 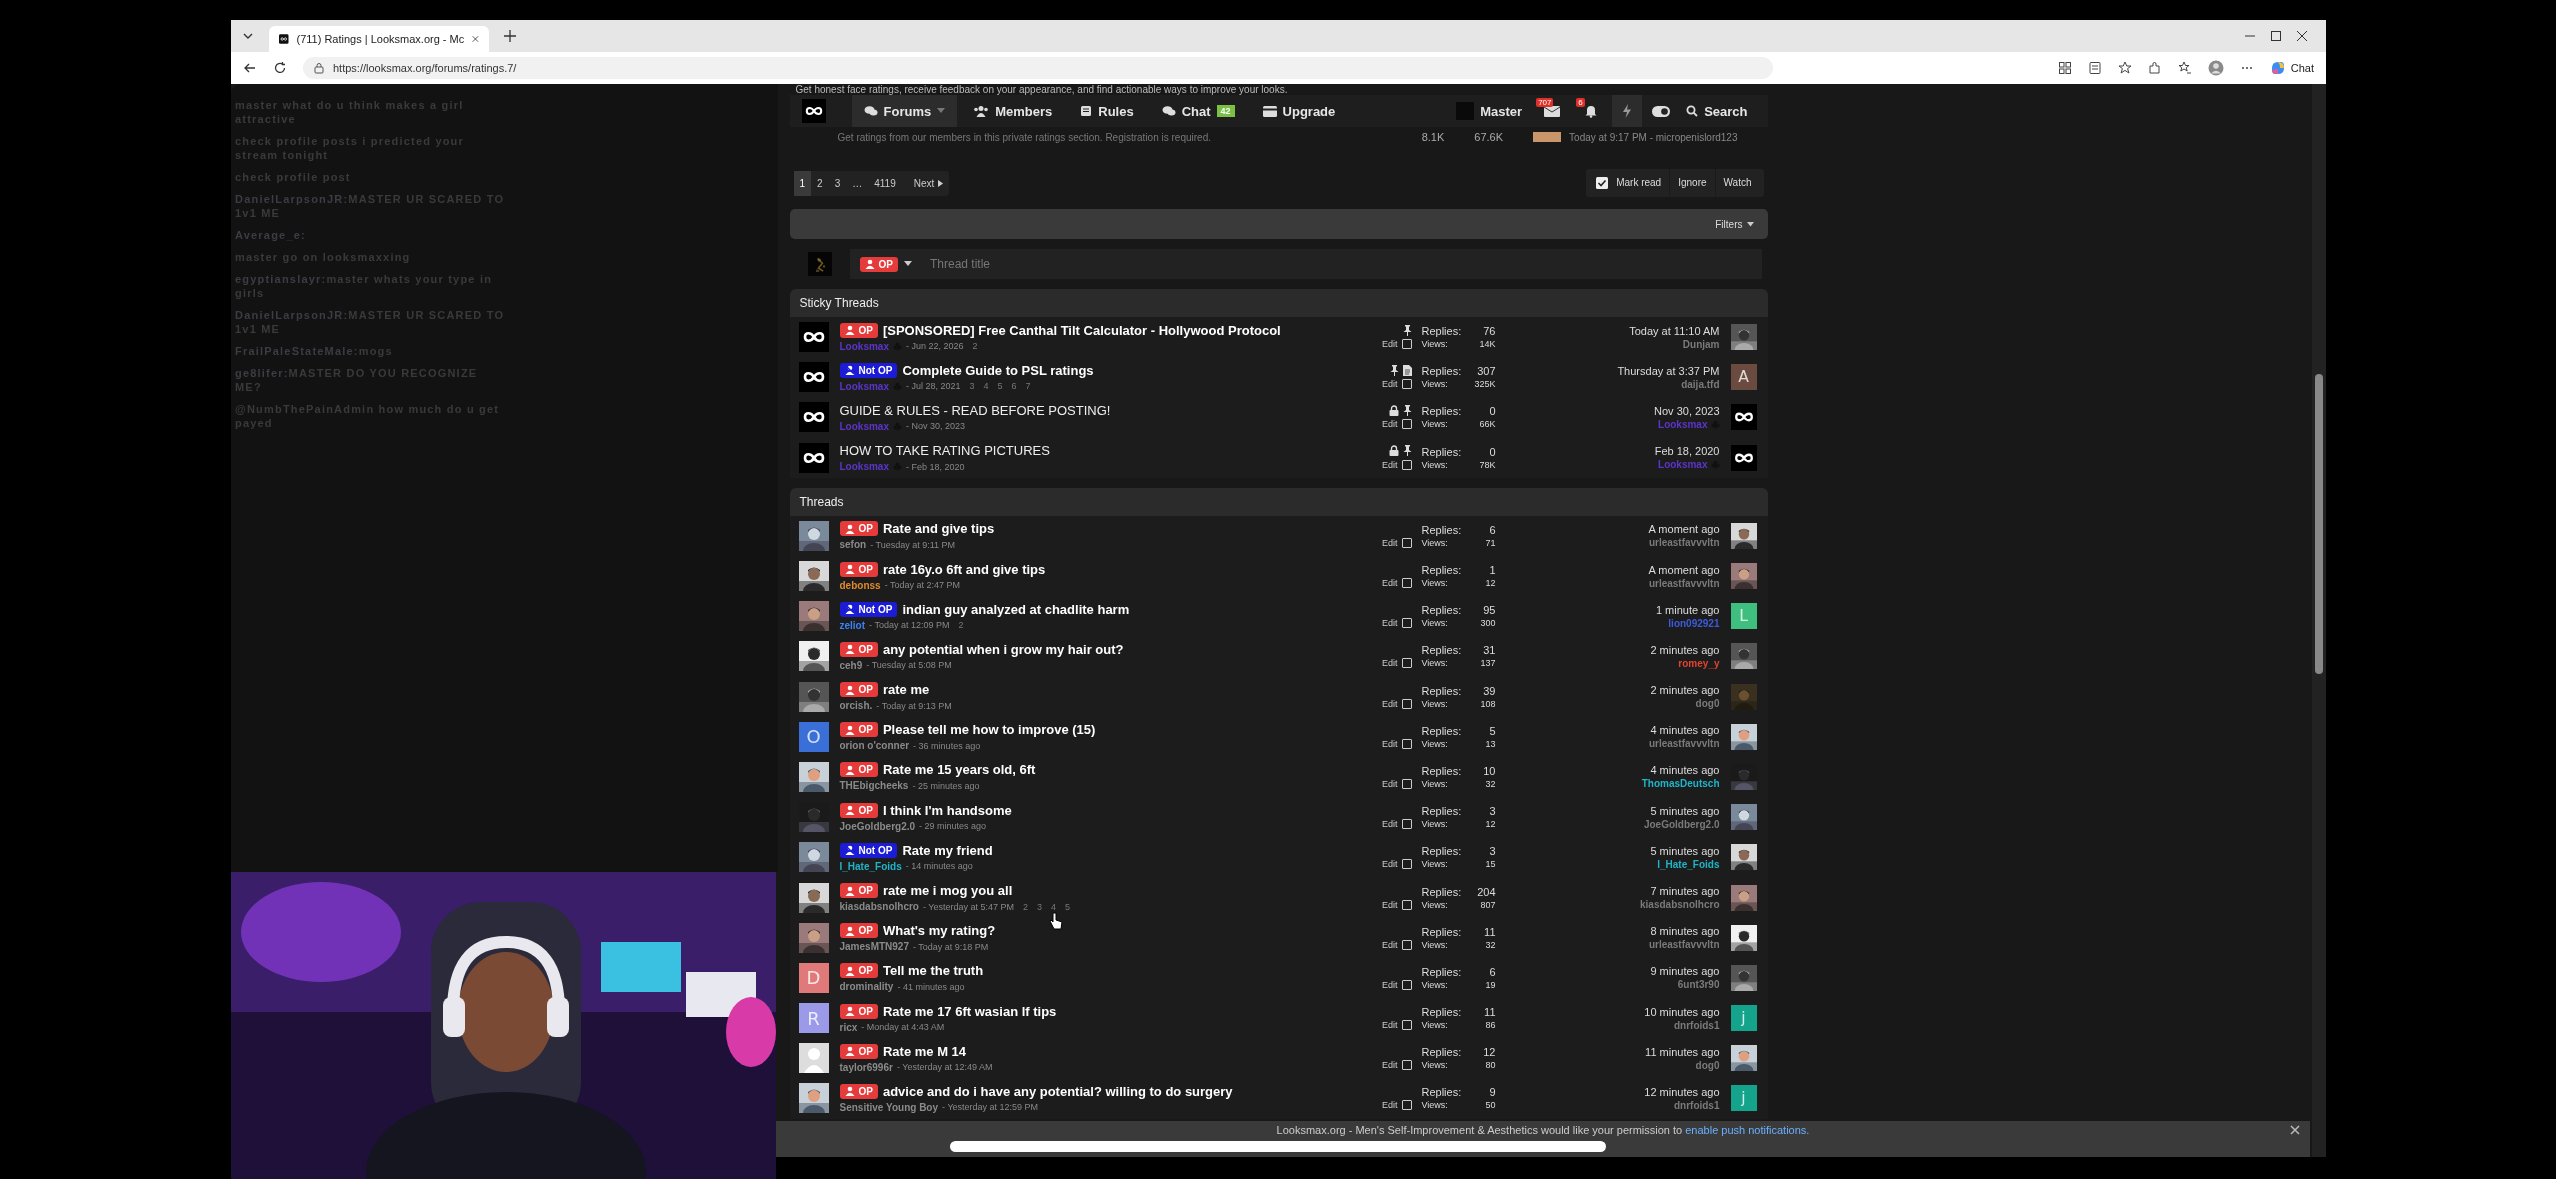 What do you see at coordinates (250, 68) in the screenshot?
I see `back-icon` at bounding box center [250, 68].